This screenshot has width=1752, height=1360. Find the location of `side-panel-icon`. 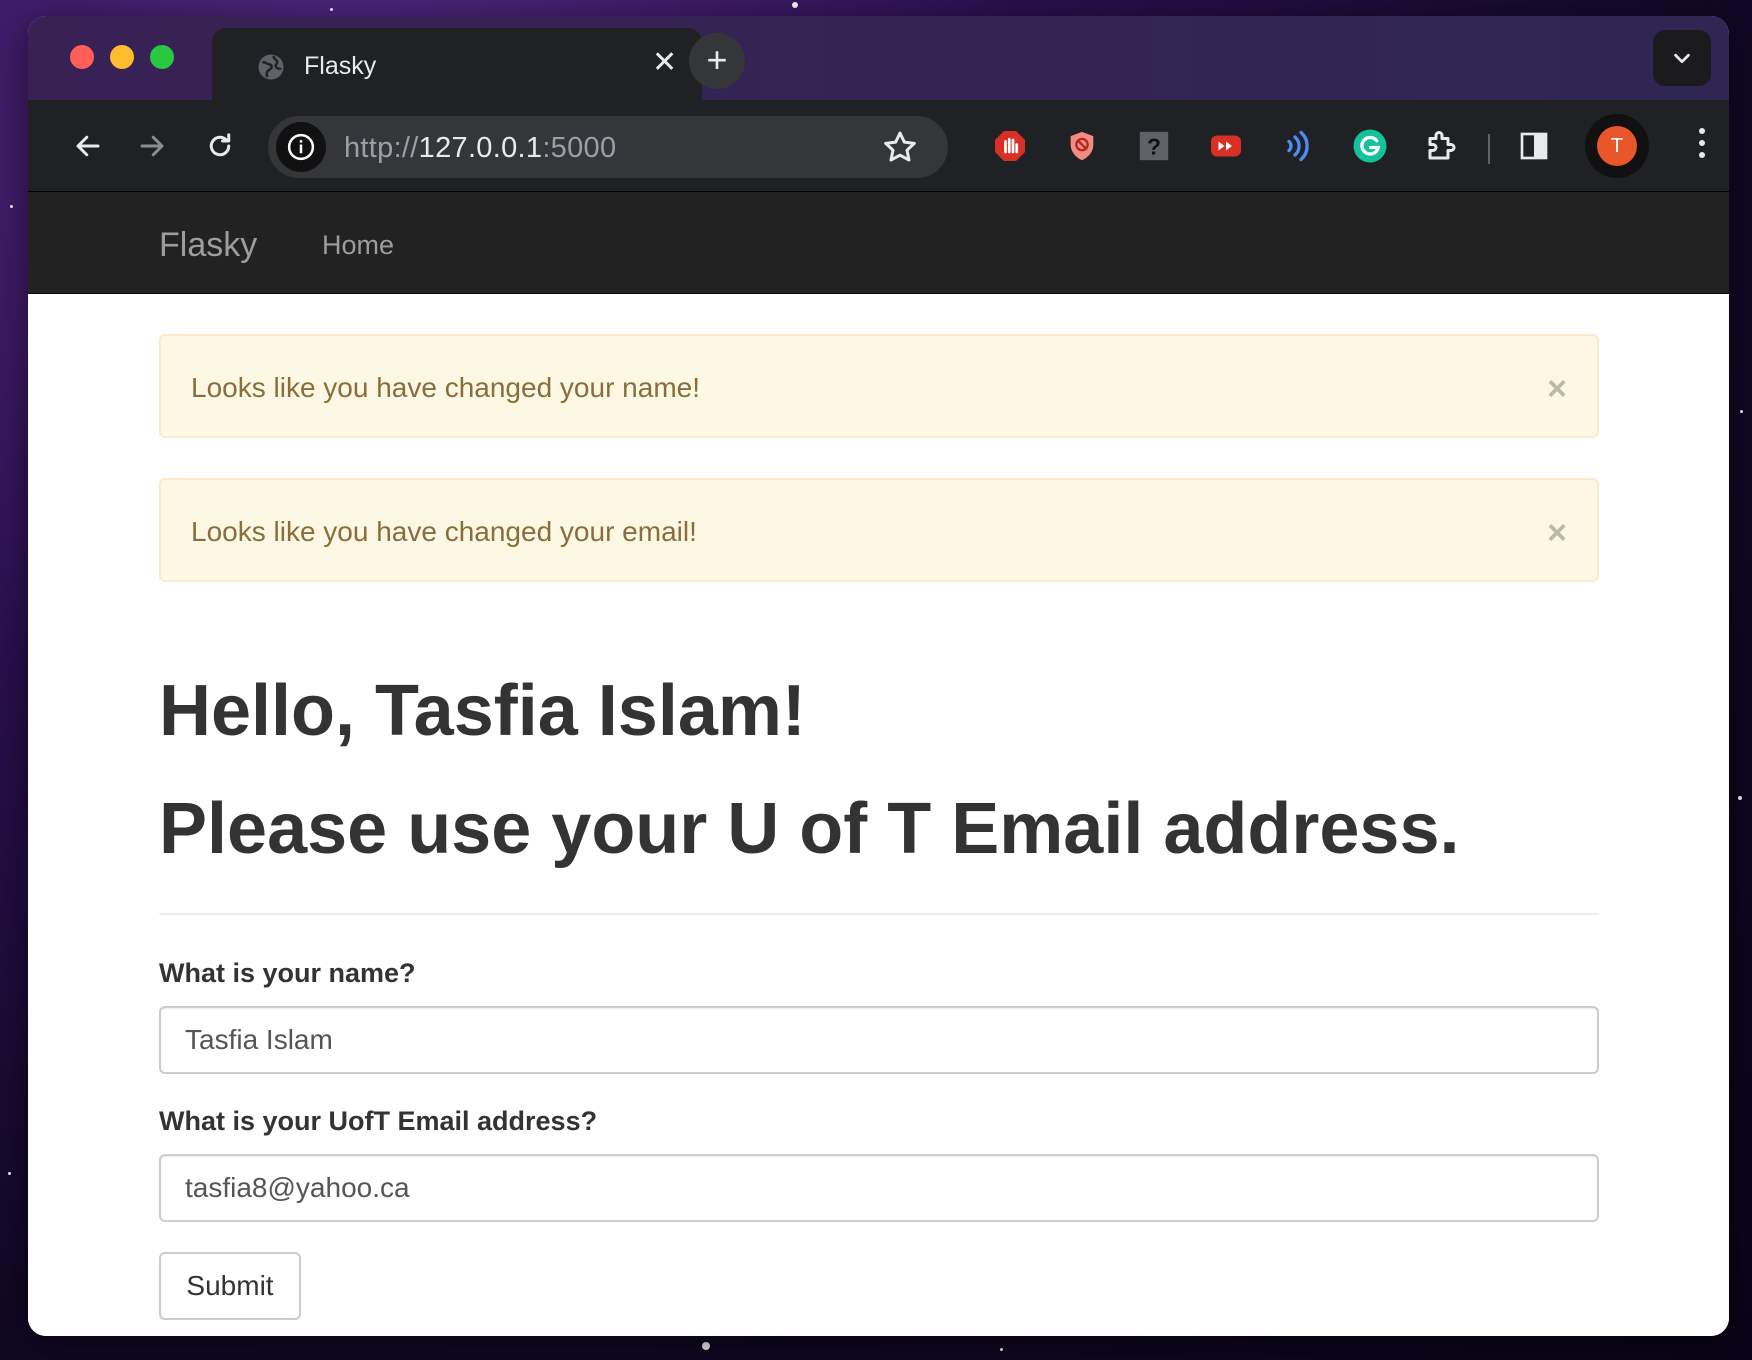

side-panel-icon is located at coordinates (1534, 146).